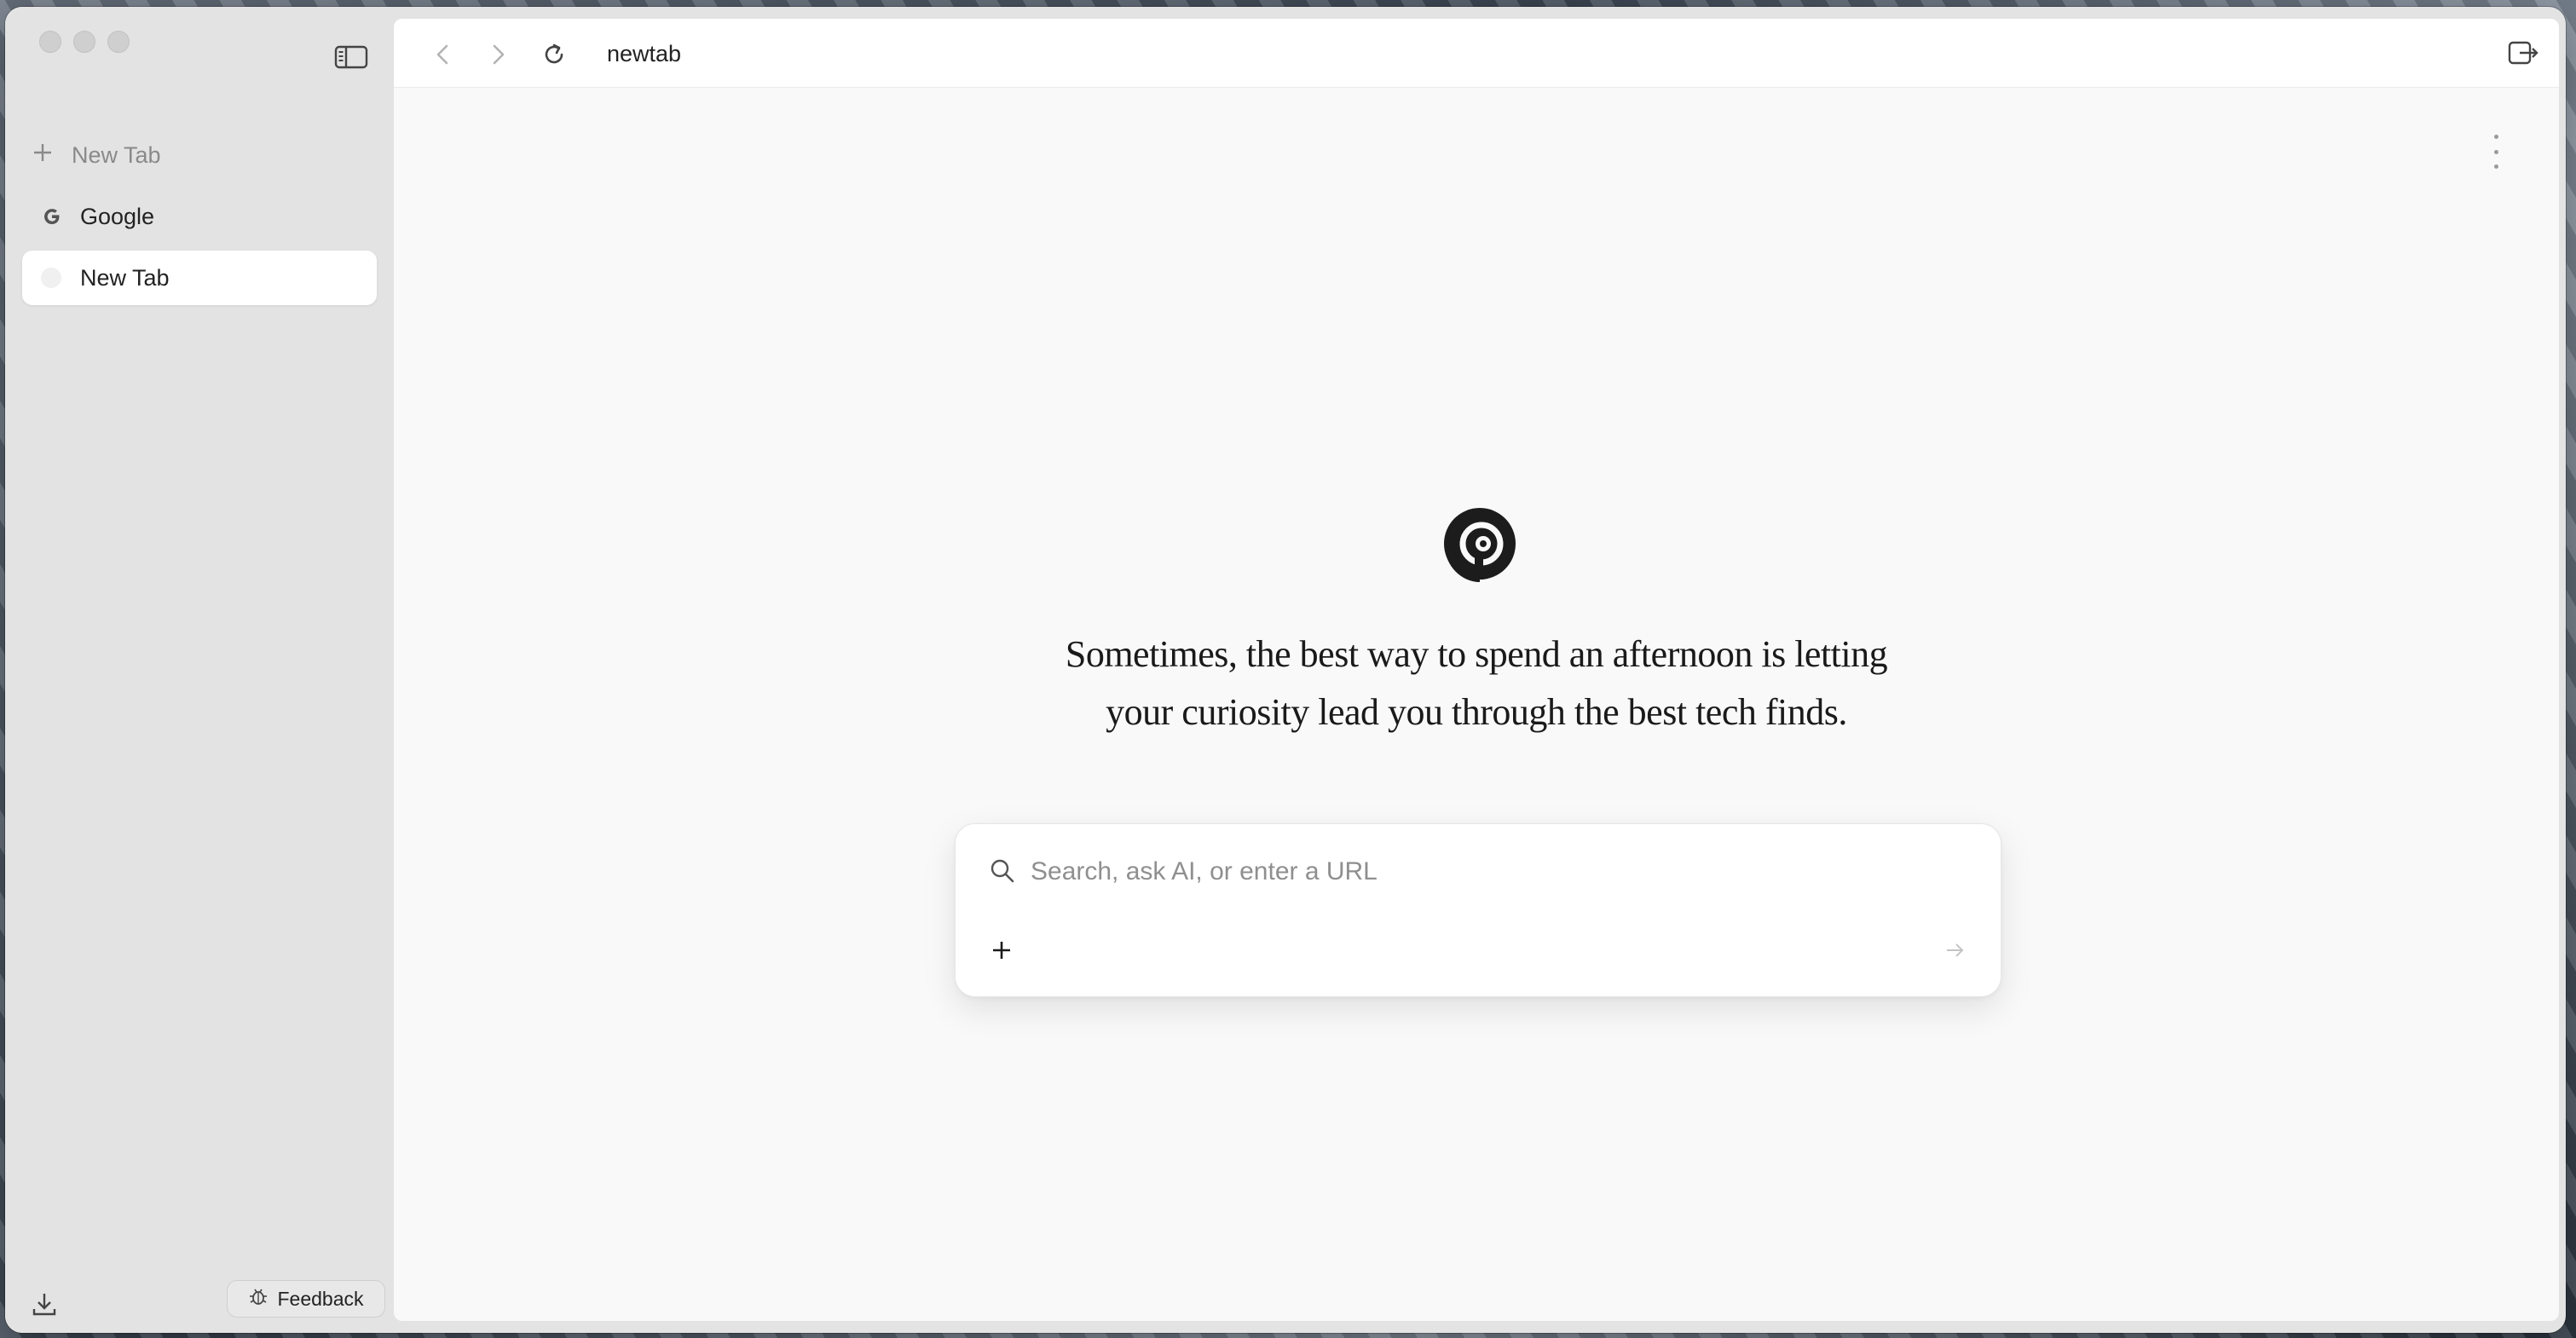 The image size is (2576, 1338). I want to click on new-tab-button: New Tab, so click(96, 155).